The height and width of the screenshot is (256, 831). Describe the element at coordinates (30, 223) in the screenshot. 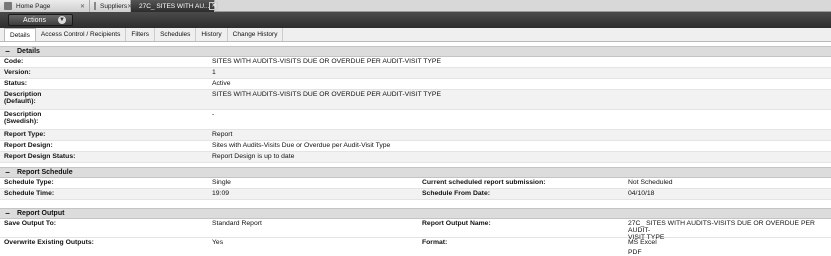

I see `field-label: Save Output To:` at that location.